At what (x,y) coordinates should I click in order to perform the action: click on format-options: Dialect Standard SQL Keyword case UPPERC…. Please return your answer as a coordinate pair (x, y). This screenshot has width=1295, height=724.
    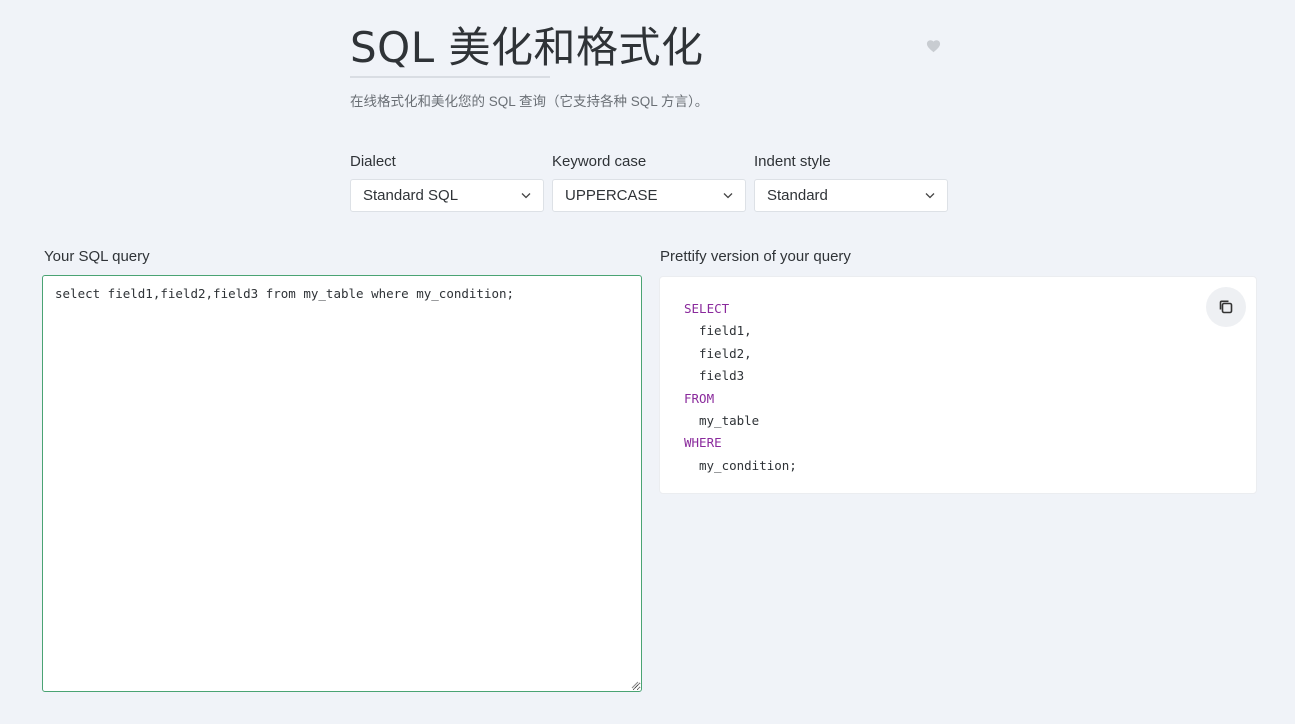
    Looking at the image, I should click on (649, 182).